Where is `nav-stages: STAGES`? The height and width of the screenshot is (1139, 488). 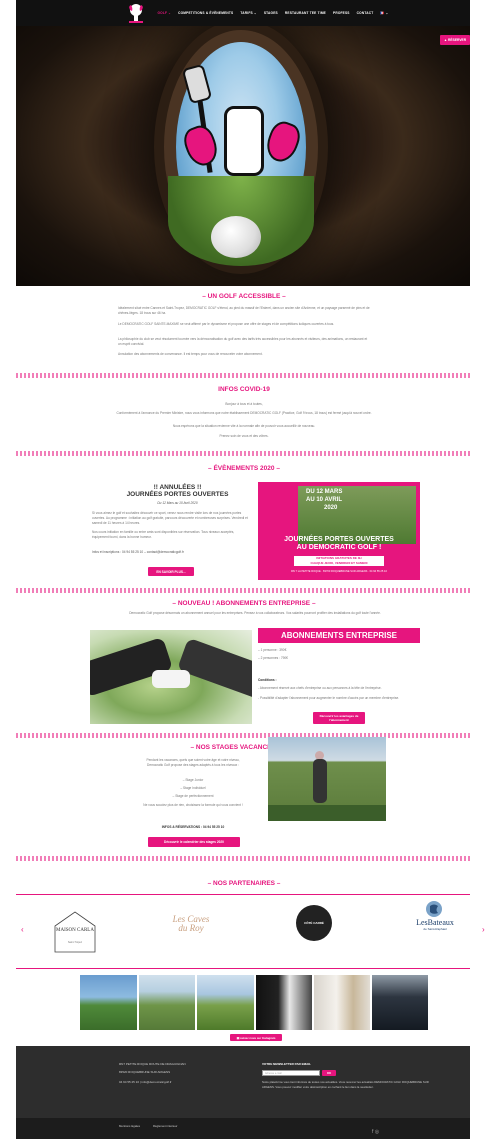
nav-stages: STAGES is located at coordinates (271, 13).